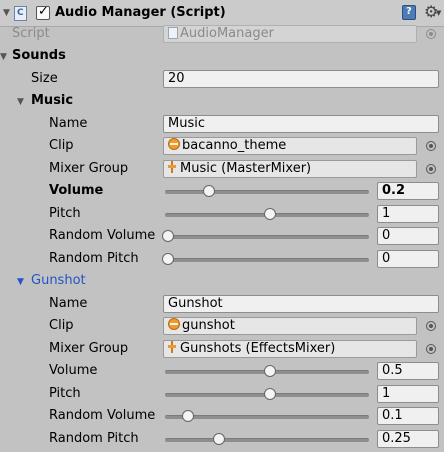 Image resolution: width=444 pixels, height=452 pixels. What do you see at coordinates (61, 325) in the screenshot?
I see `gunshot-clip-label: Clip` at bounding box center [61, 325].